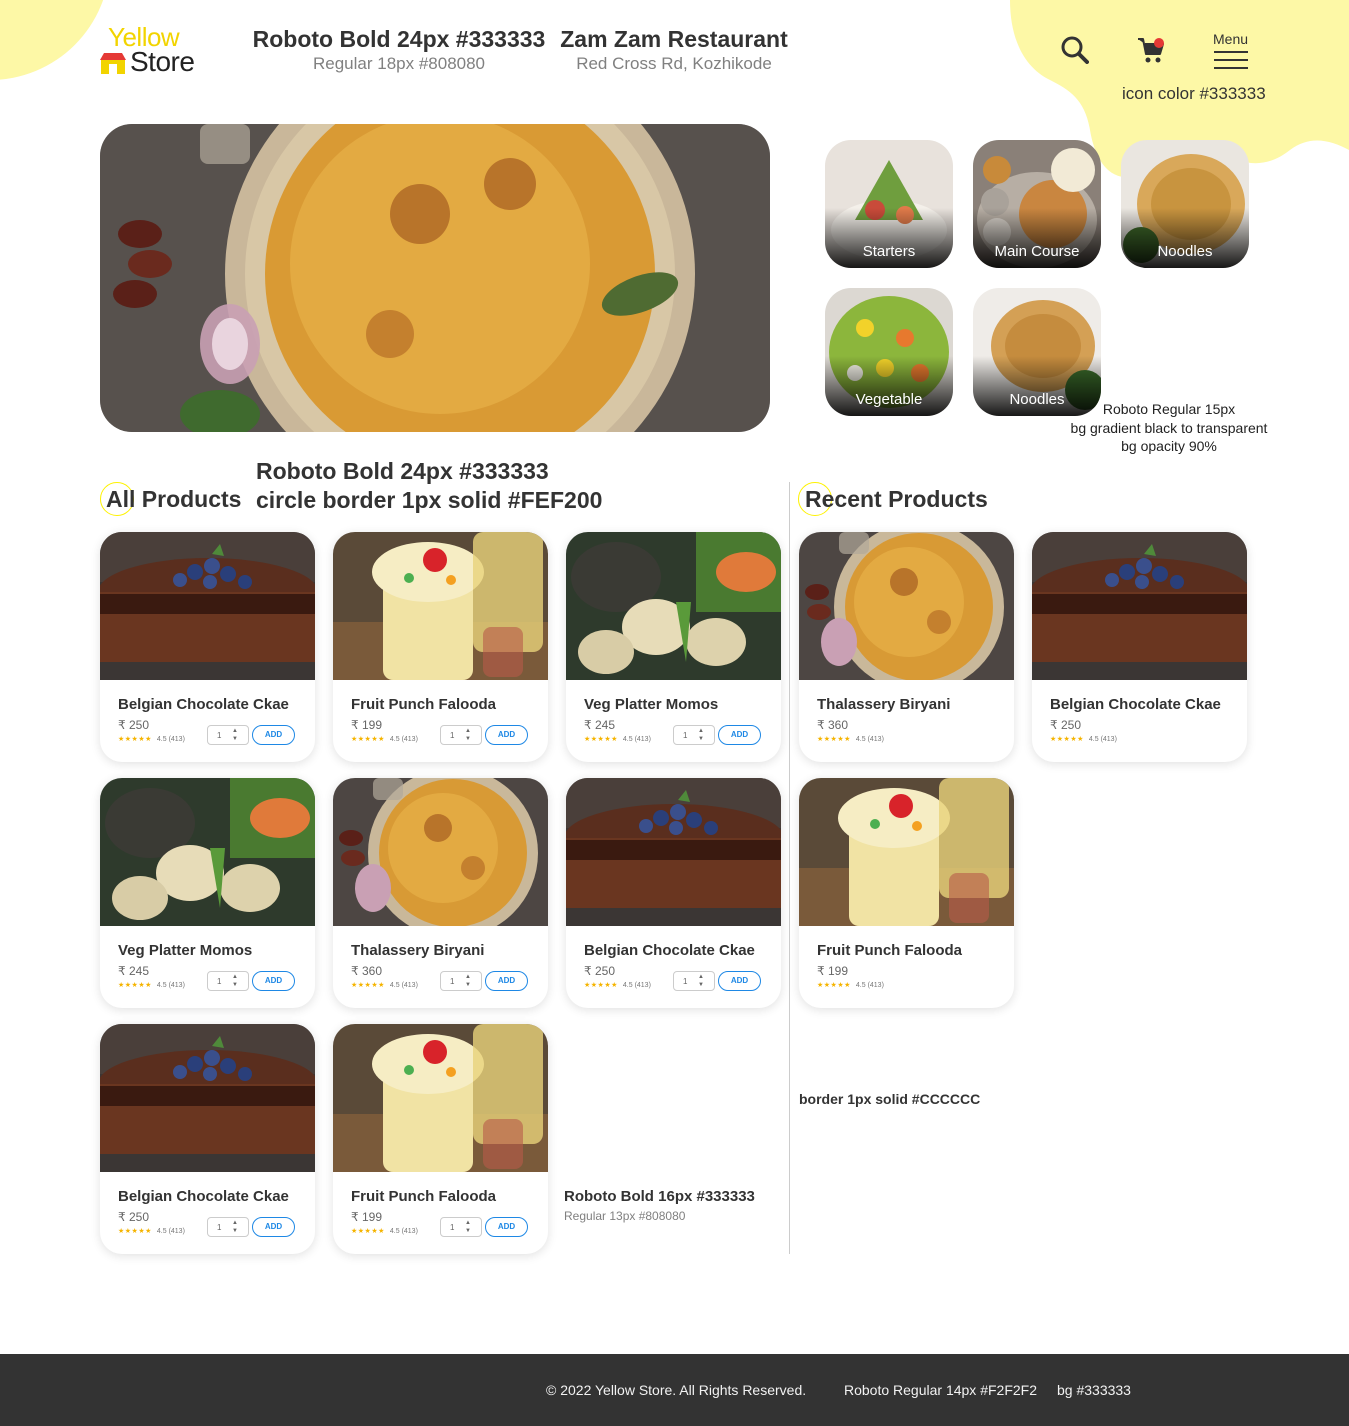 The image size is (1349, 1426). Describe the element at coordinates (1152, 50) in the screenshot. I see `cart-icon` at that location.